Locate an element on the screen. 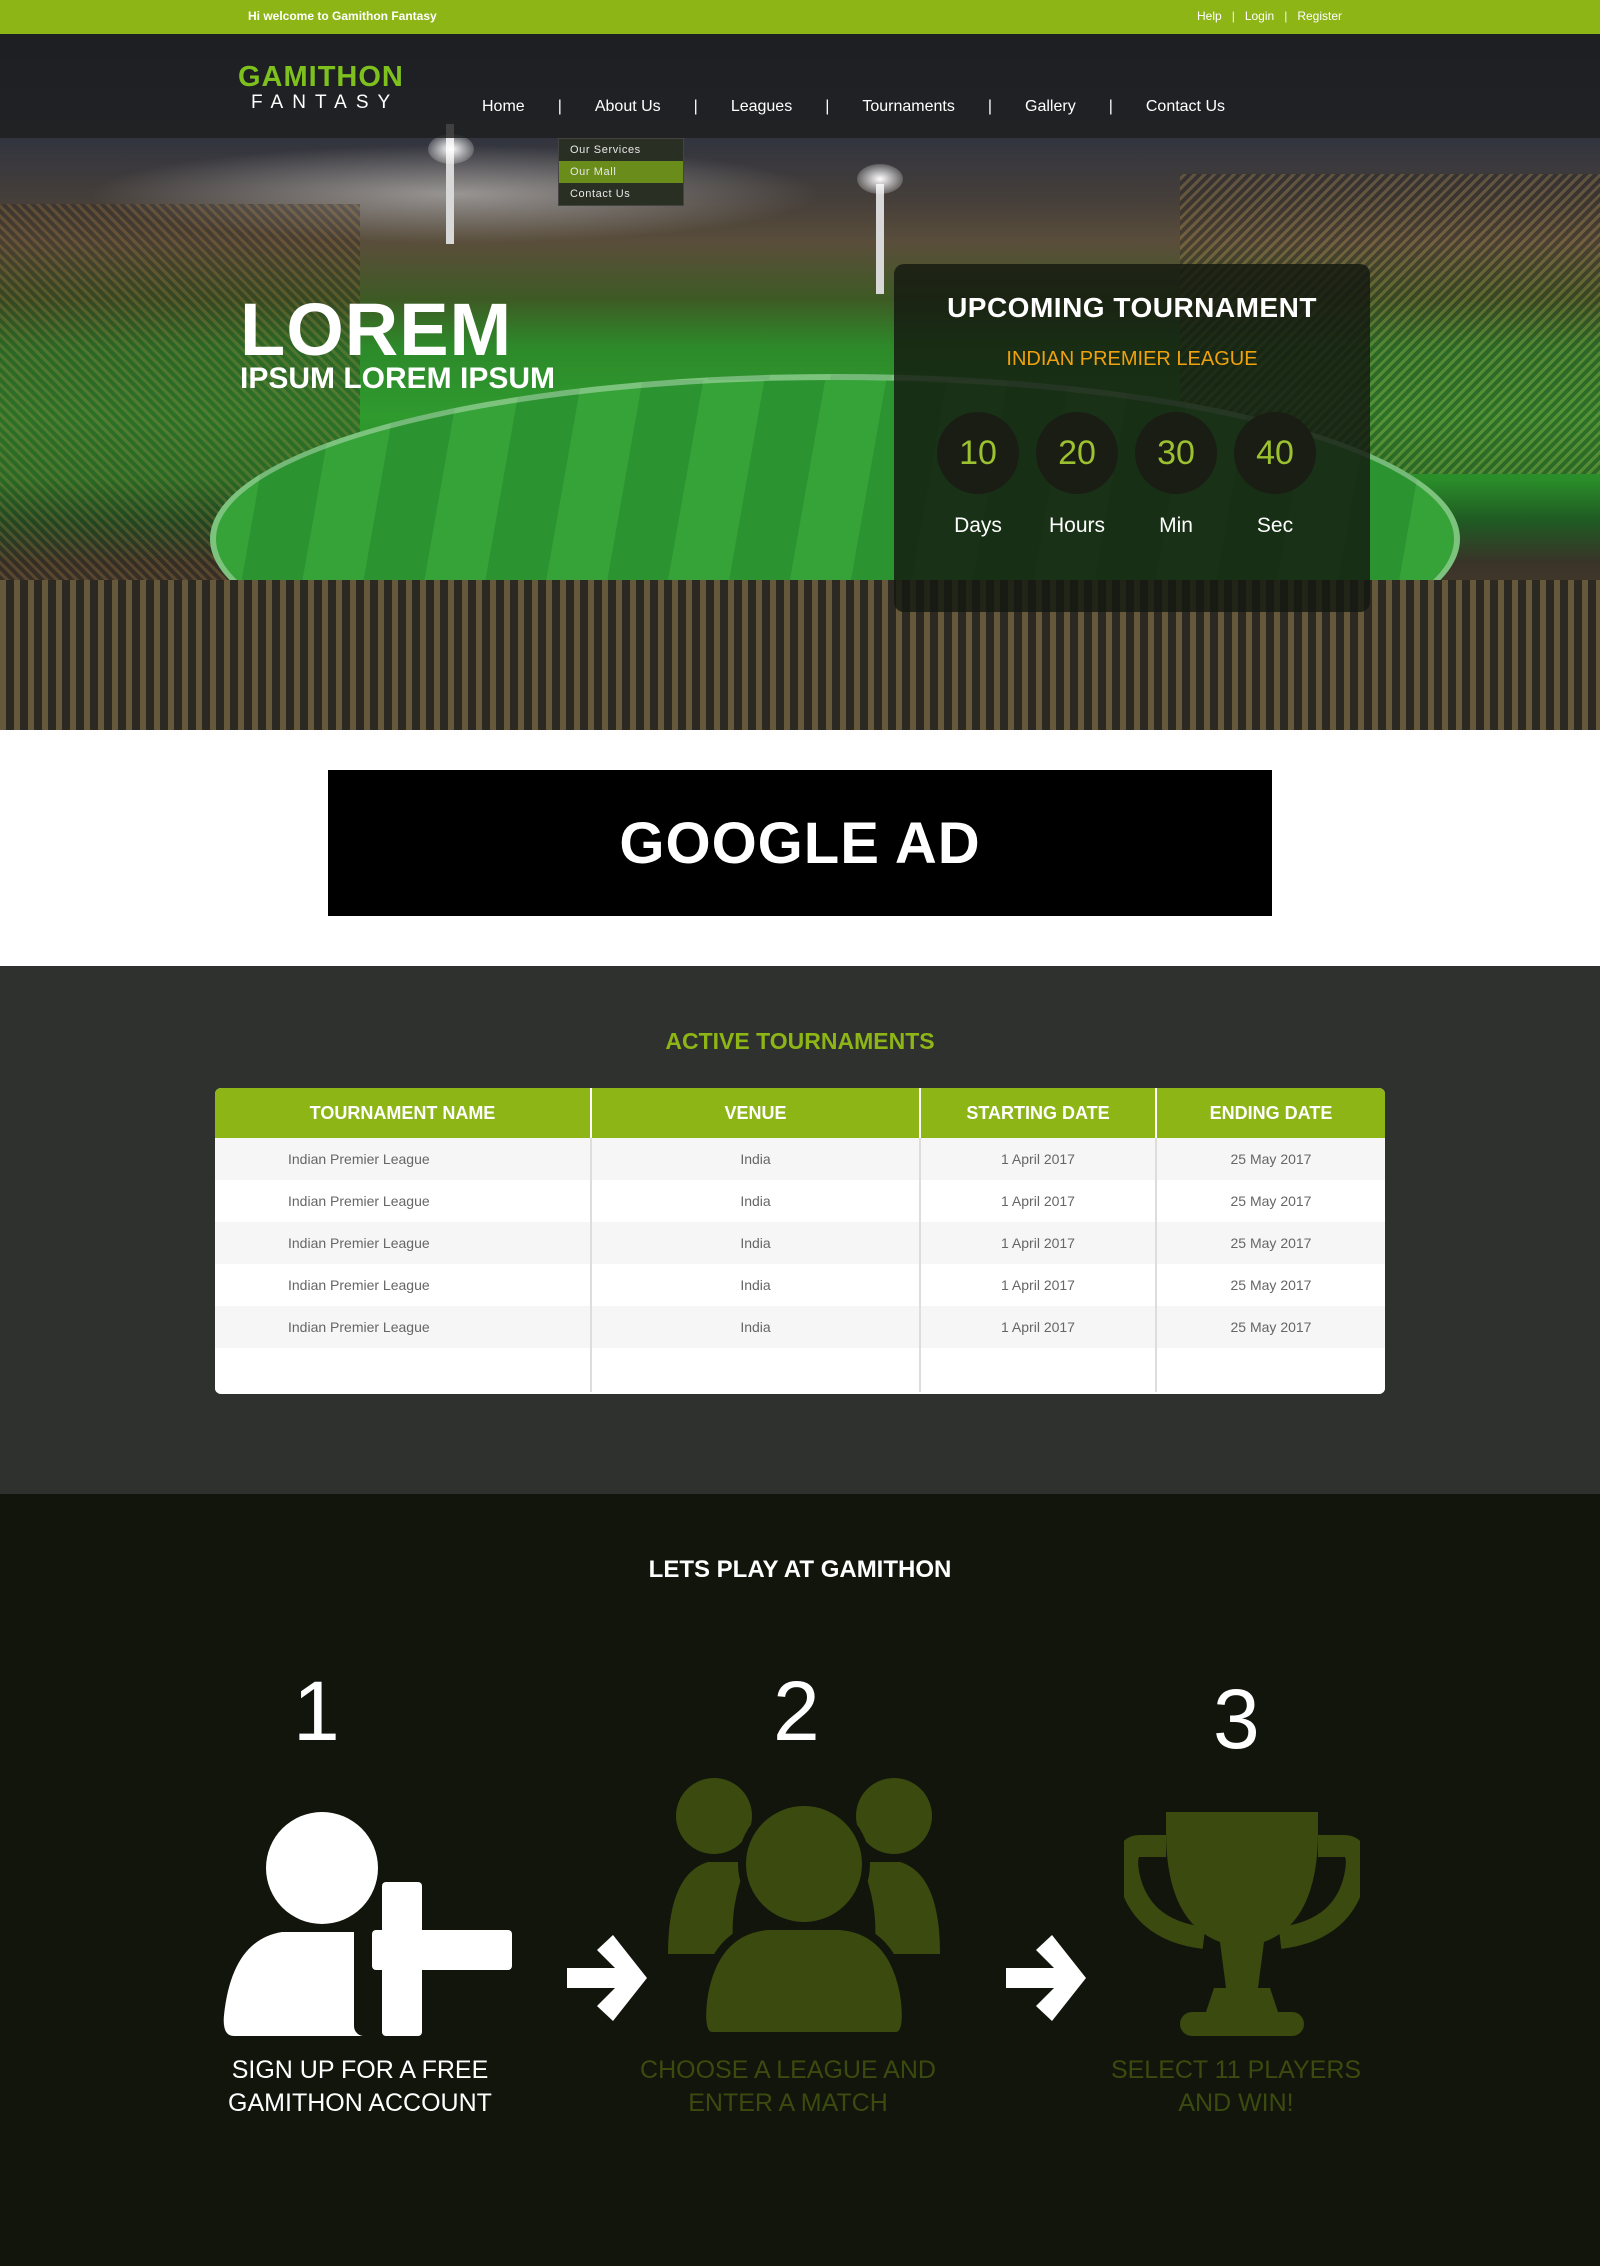  ad-section: GOOGLE AD is located at coordinates (800, 848).